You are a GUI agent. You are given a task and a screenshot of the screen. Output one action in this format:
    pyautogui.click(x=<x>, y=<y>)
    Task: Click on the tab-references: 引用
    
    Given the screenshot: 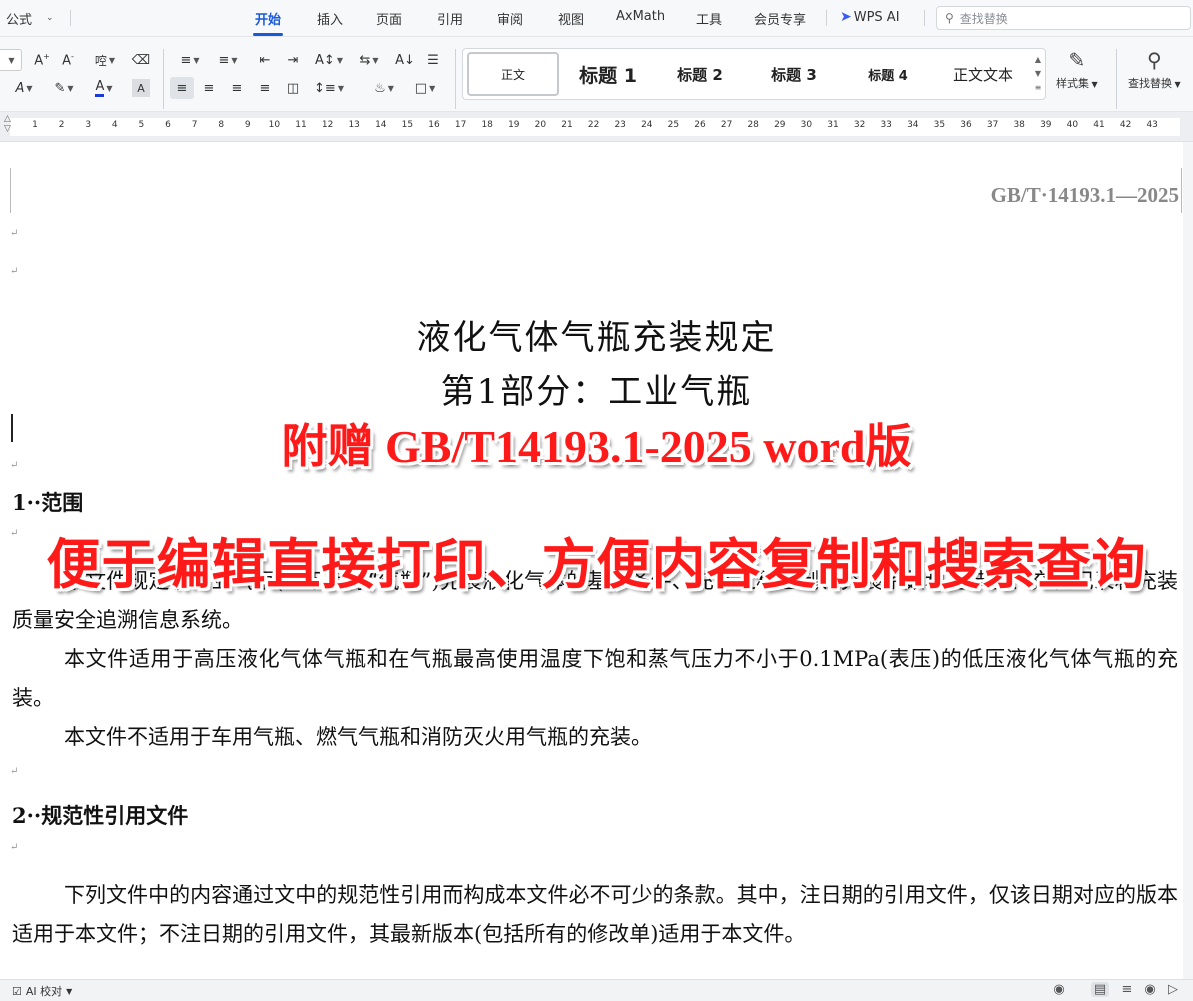 What is the action you would take?
    pyautogui.click(x=450, y=18)
    